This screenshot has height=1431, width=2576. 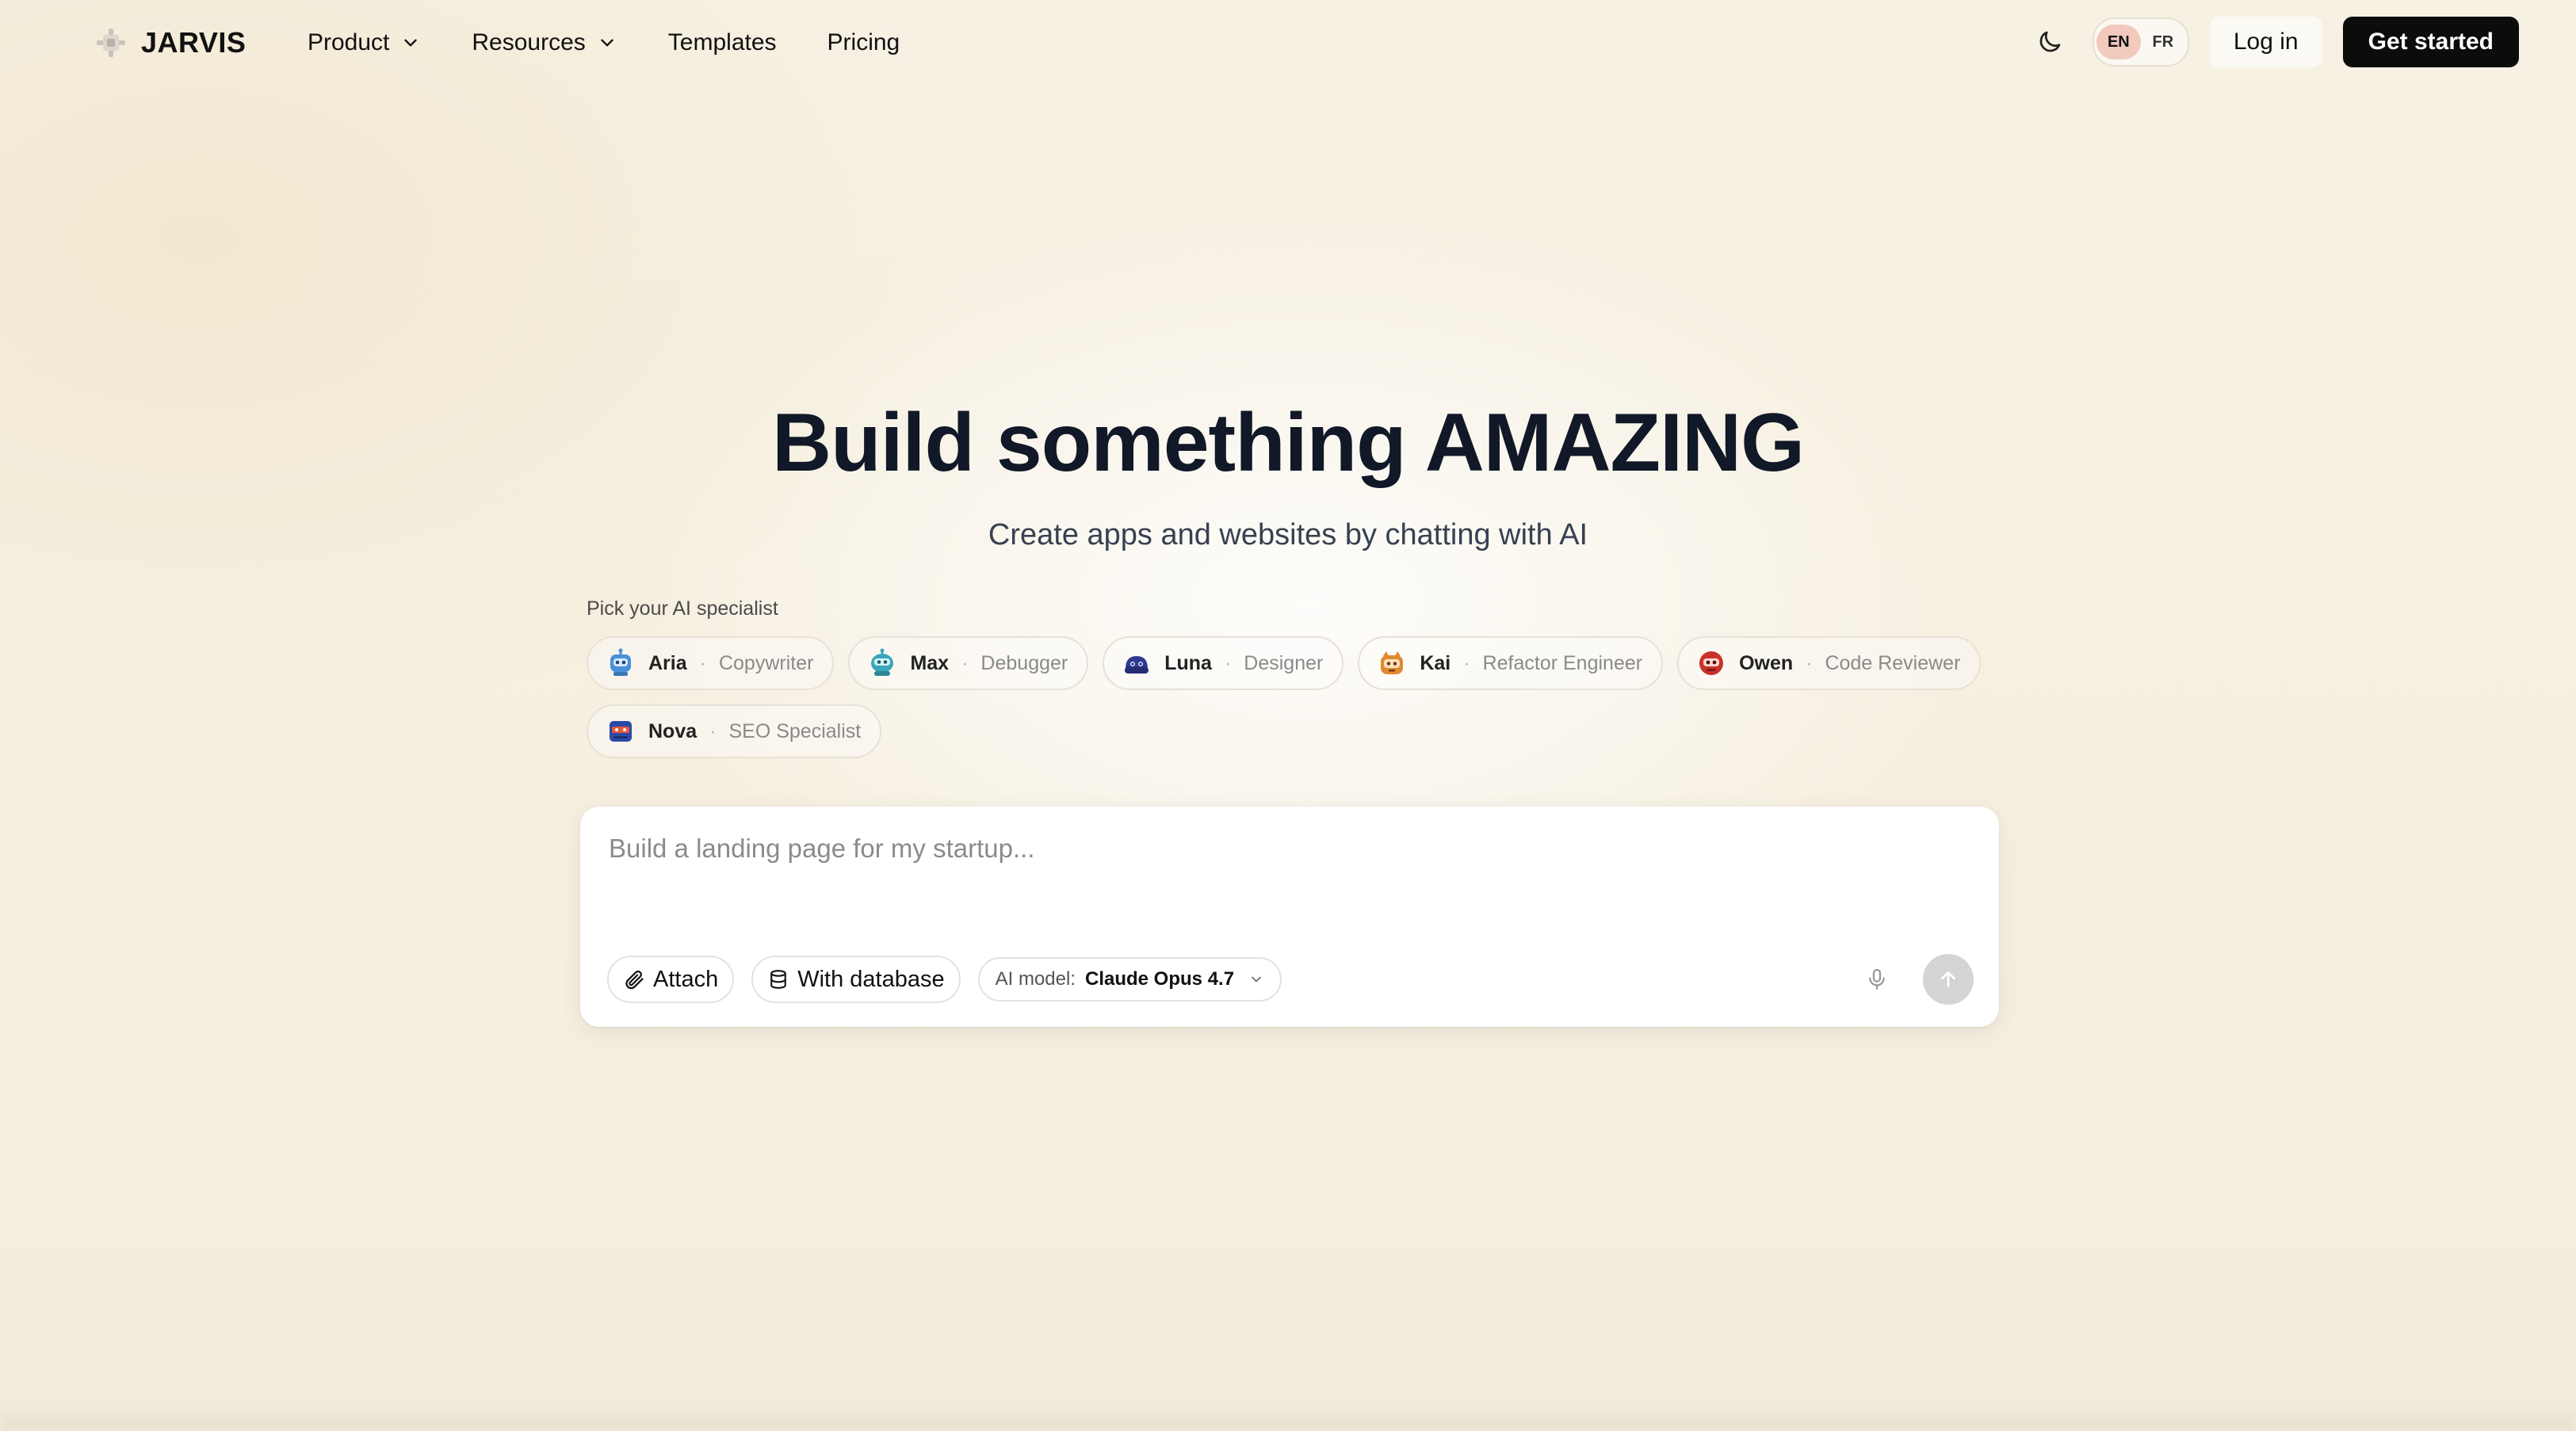 I want to click on ai-model-select: AI model: Claude Opus 4.7, so click(x=1129, y=980).